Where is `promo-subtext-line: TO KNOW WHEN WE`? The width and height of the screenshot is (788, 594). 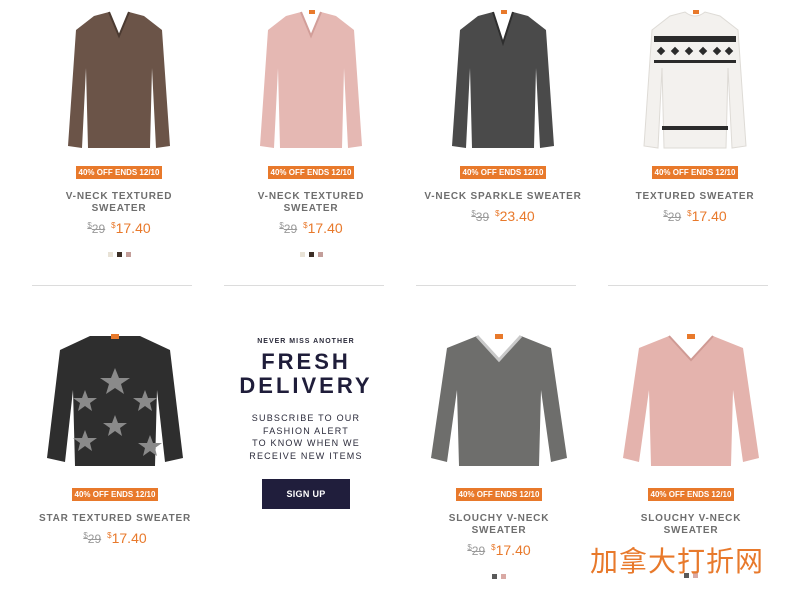 promo-subtext-line: TO KNOW WHEN WE is located at coordinates (306, 443).